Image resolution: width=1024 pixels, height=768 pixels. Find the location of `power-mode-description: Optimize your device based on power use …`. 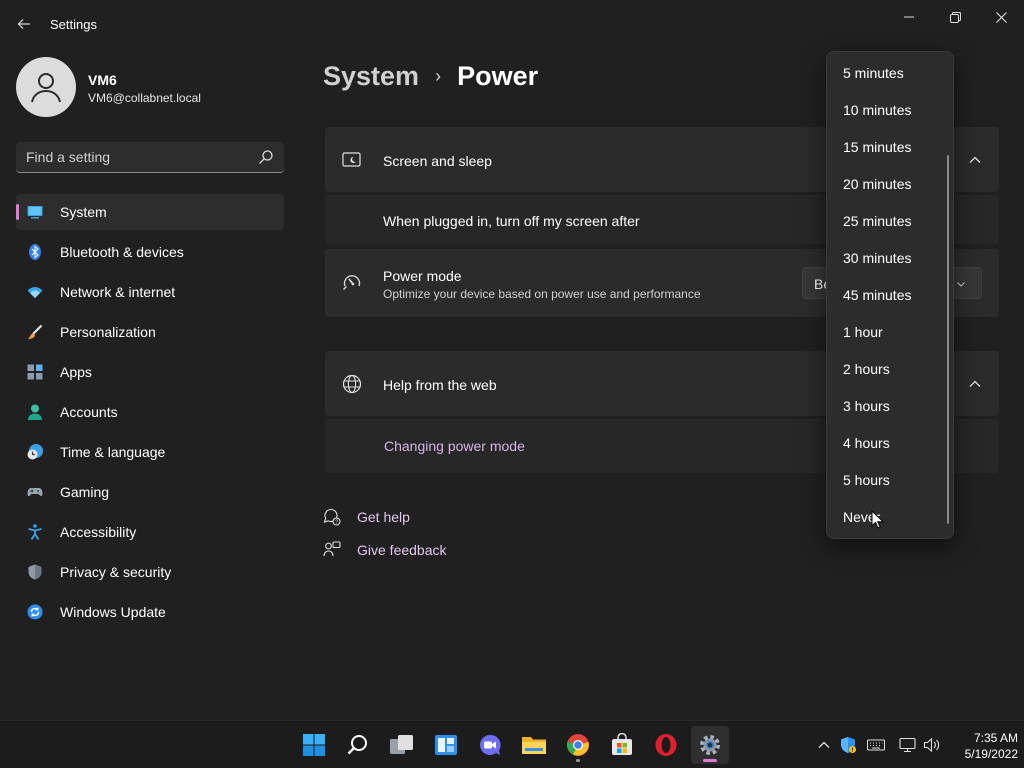

power-mode-description: Optimize your device based on power use … is located at coordinates (542, 294).